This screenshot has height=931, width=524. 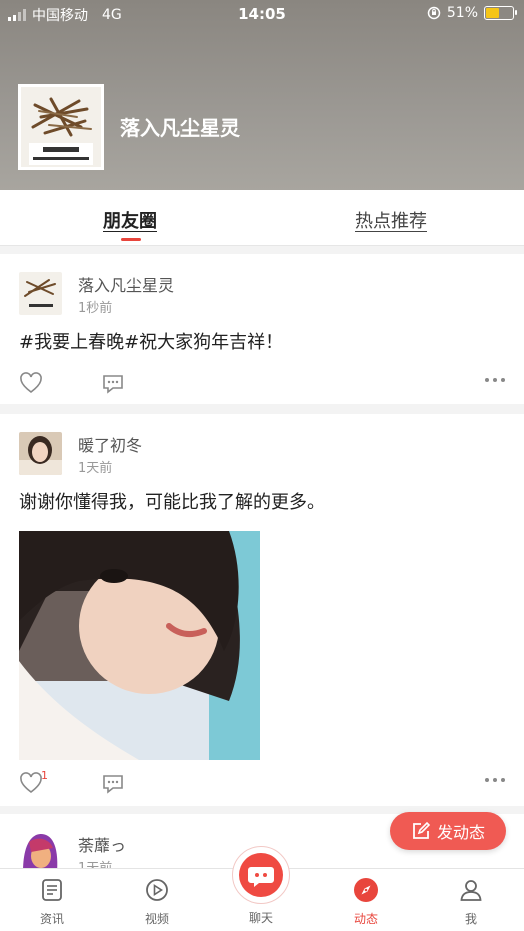 I want to click on tab-trending: 热点推荐, so click(x=391, y=220).